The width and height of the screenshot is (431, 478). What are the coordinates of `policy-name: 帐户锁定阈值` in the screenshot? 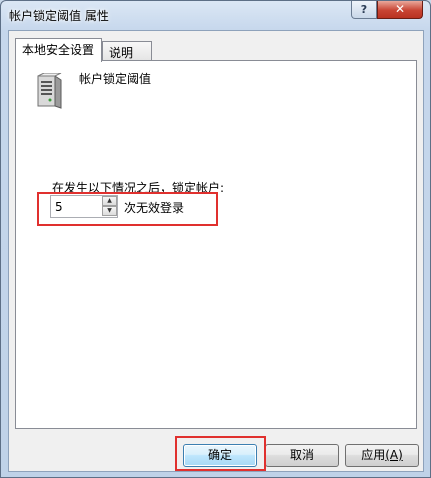 It's located at (115, 79).